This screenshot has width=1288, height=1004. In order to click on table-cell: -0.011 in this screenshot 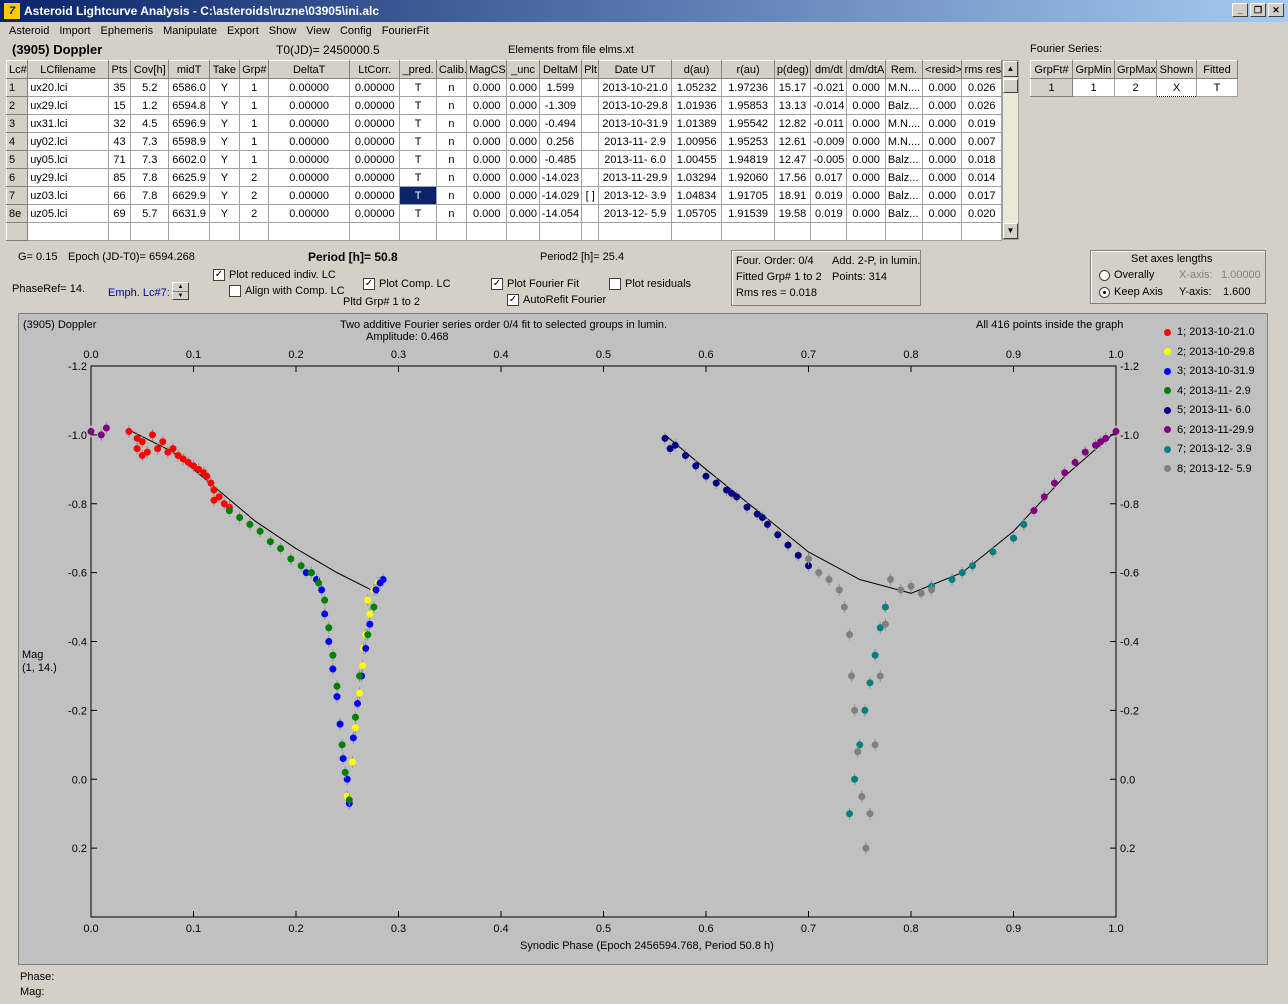, I will do `click(829, 123)`.